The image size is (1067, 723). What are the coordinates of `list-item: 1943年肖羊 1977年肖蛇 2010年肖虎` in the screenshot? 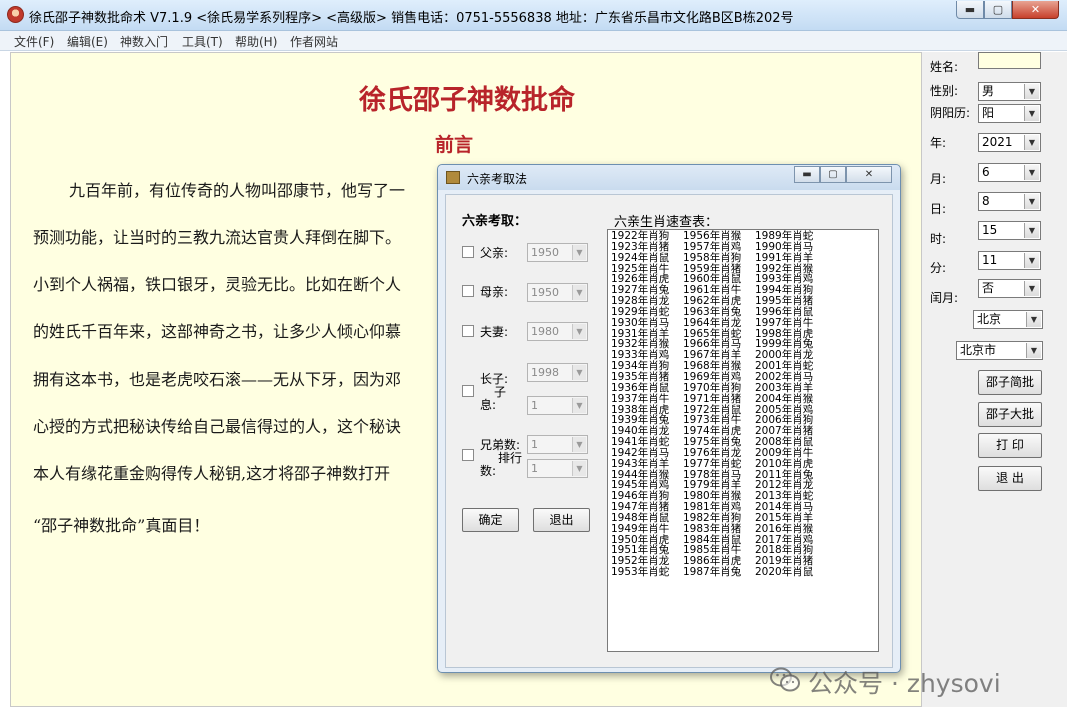 It's located at (744, 463).